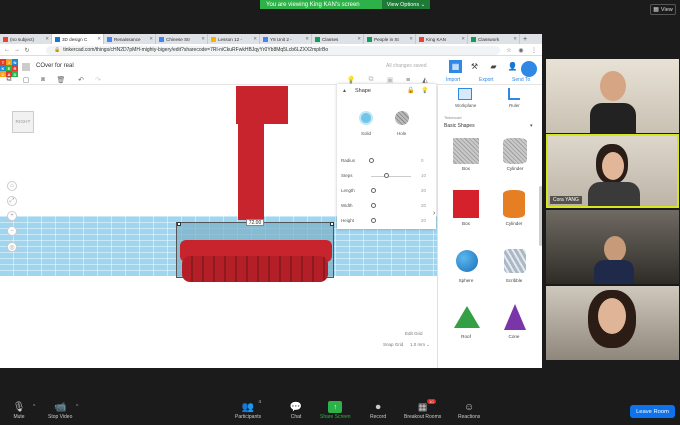 This screenshot has height=425, width=680. I want to click on participants-button: 👥 4 Participants, so click(248, 409).